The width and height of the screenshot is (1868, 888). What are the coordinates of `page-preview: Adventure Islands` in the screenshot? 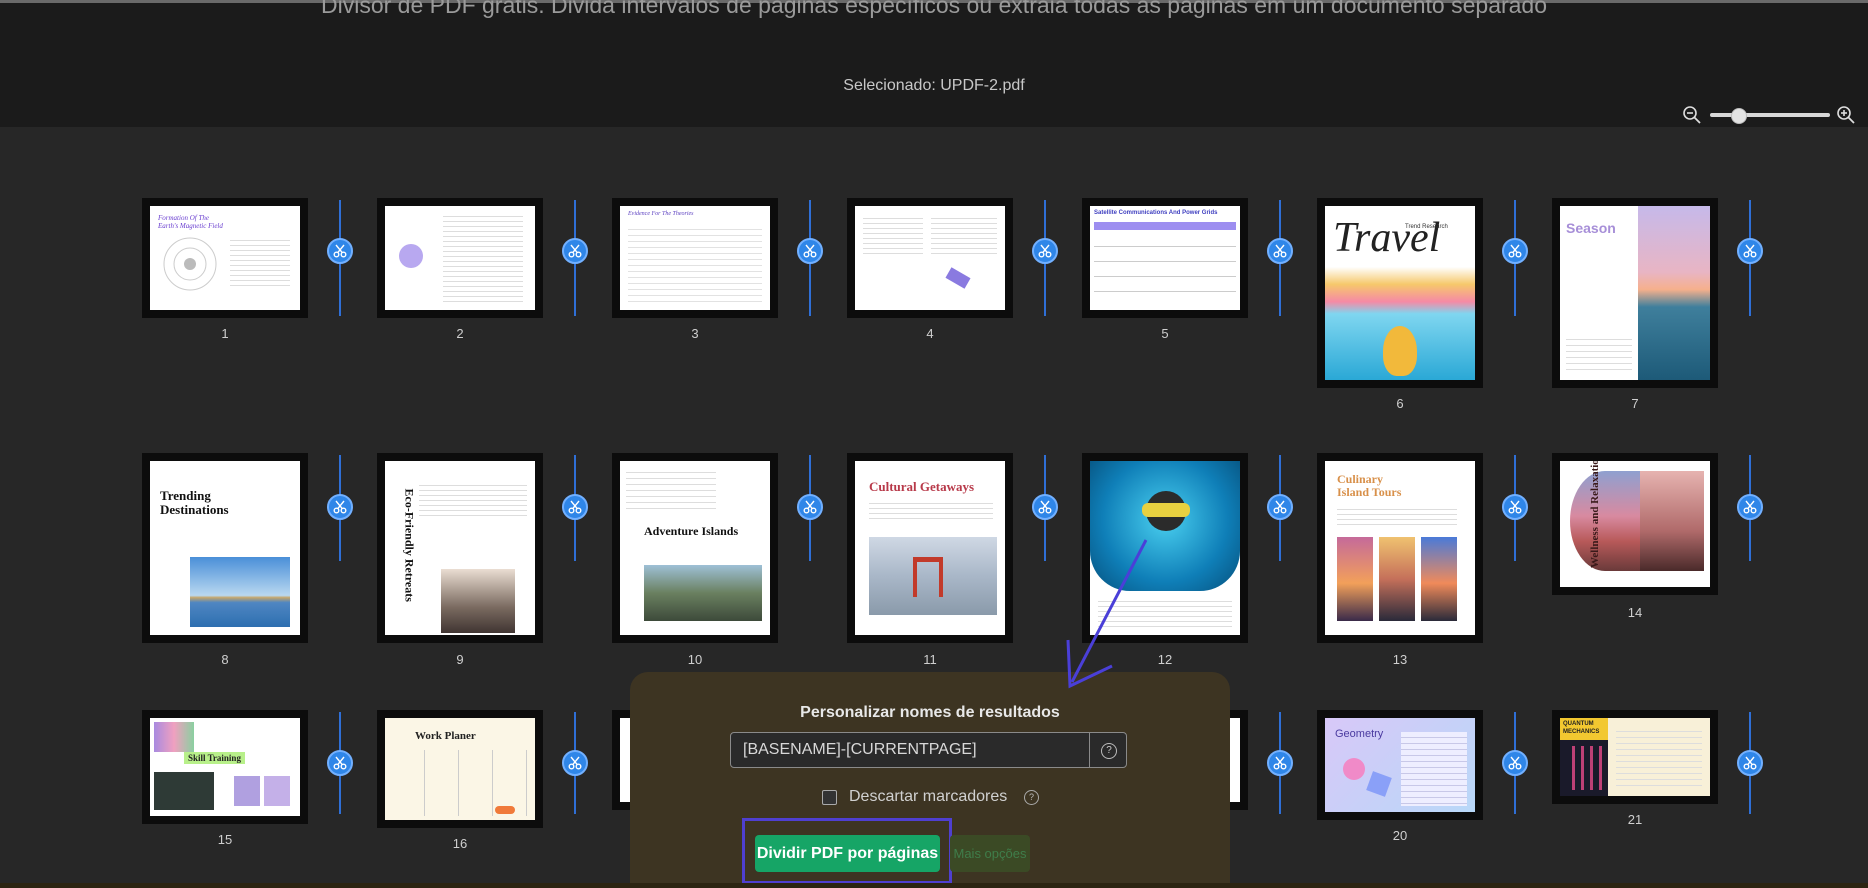 It's located at (695, 548).